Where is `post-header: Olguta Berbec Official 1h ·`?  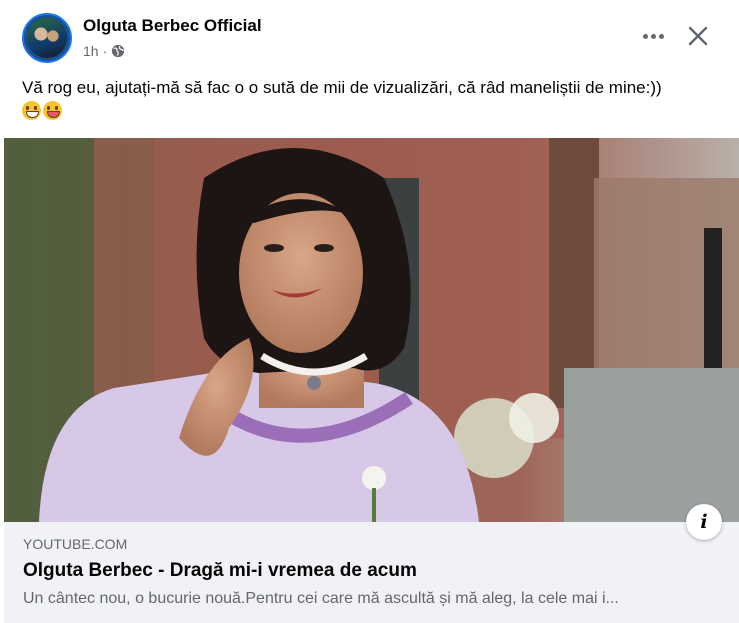
post-header: Olguta Berbec Official 1h · is located at coordinates (369, 36).